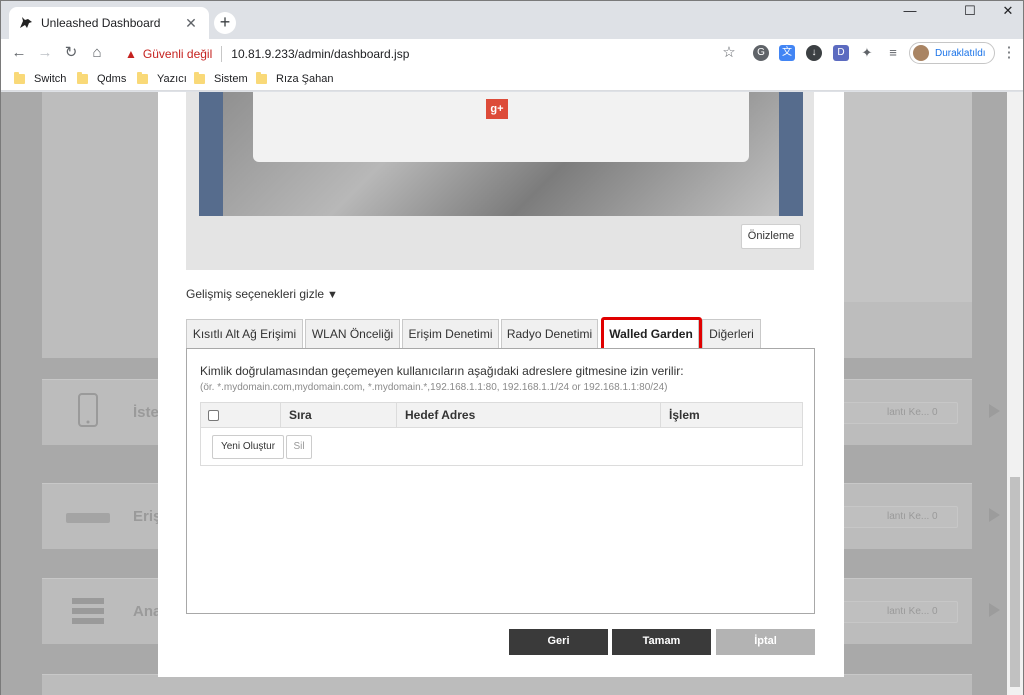  Describe the element at coordinates (893, 53) in the screenshot. I see `reading-list-icon: ≡` at that location.